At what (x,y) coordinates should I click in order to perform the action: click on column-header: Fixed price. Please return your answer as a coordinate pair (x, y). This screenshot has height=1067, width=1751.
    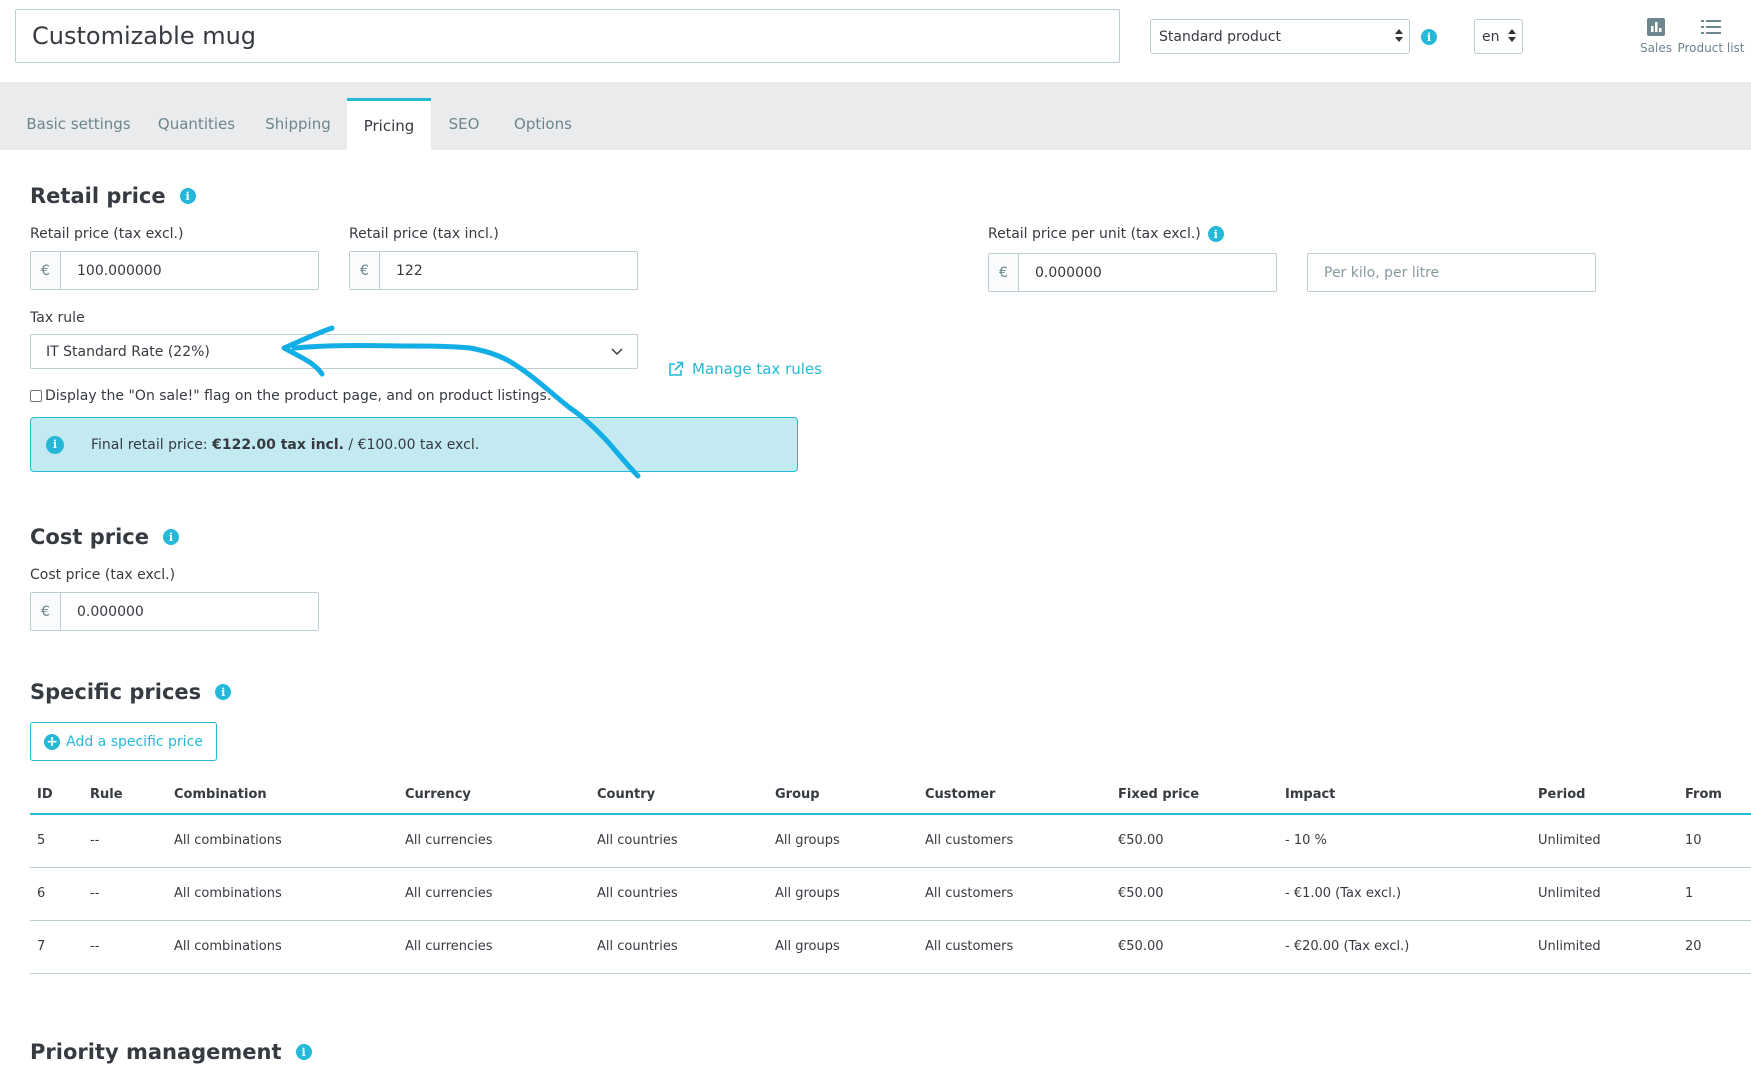
    Looking at the image, I should click on (1194, 795).